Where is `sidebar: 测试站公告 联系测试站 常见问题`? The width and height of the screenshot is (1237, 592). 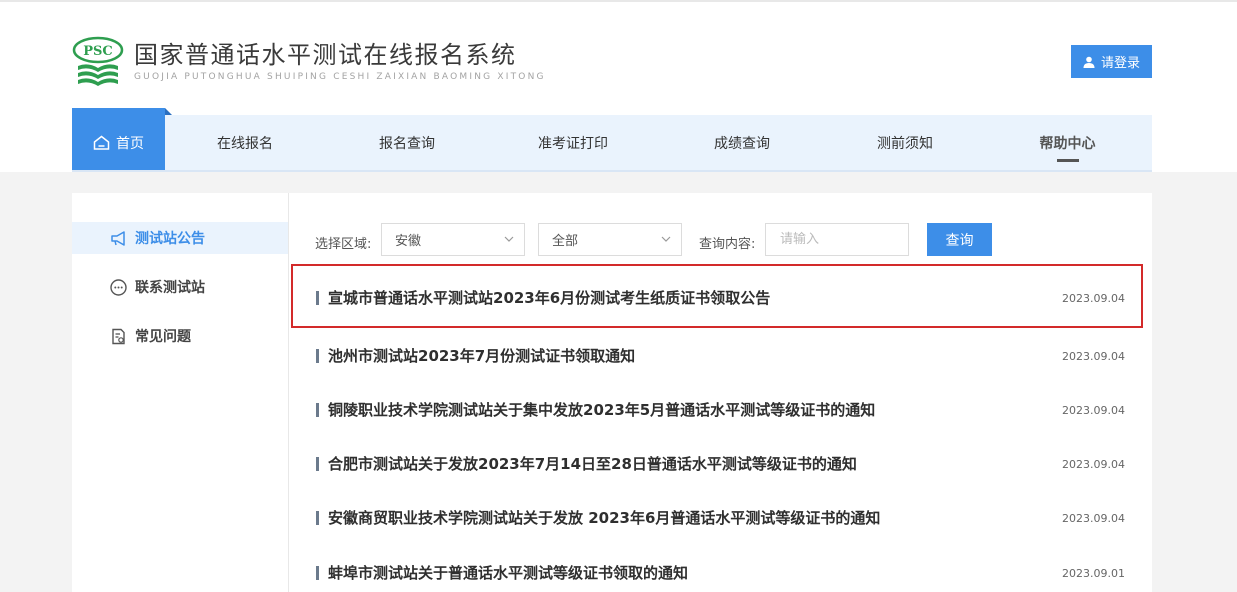 sidebar: 测试站公告 联系测试站 常见问题 is located at coordinates (180, 392).